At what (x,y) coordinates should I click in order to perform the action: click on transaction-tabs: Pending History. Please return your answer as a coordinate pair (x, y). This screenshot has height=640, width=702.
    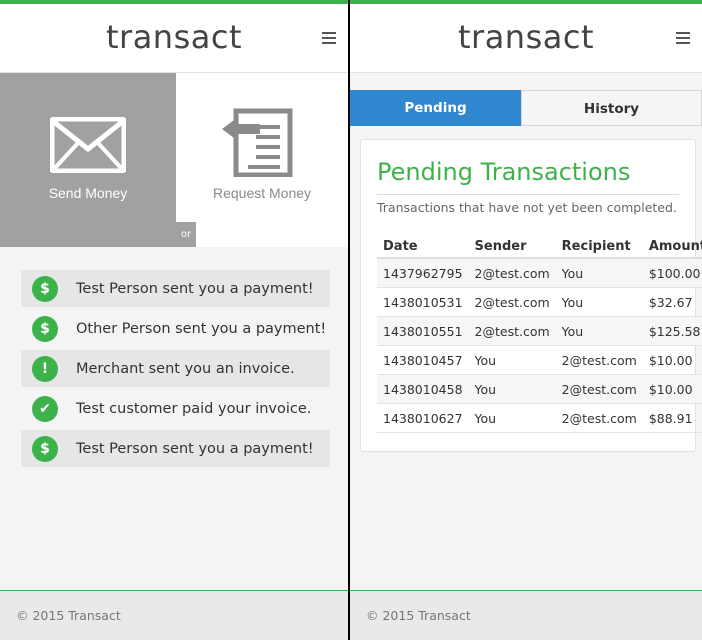
    Looking at the image, I should click on (526, 108).